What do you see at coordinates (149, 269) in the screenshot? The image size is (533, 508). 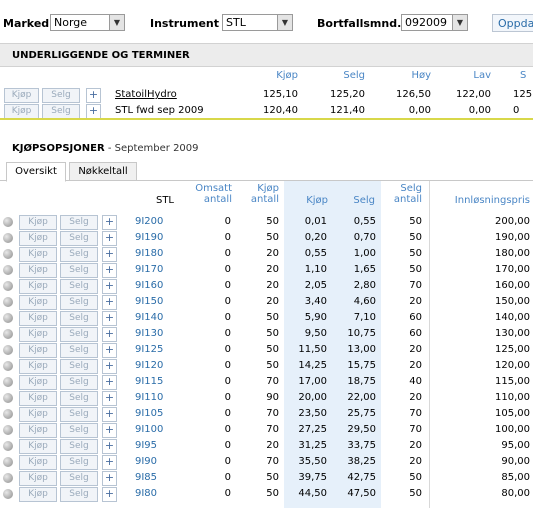 I see `option-ticker-link: 9I170` at bounding box center [149, 269].